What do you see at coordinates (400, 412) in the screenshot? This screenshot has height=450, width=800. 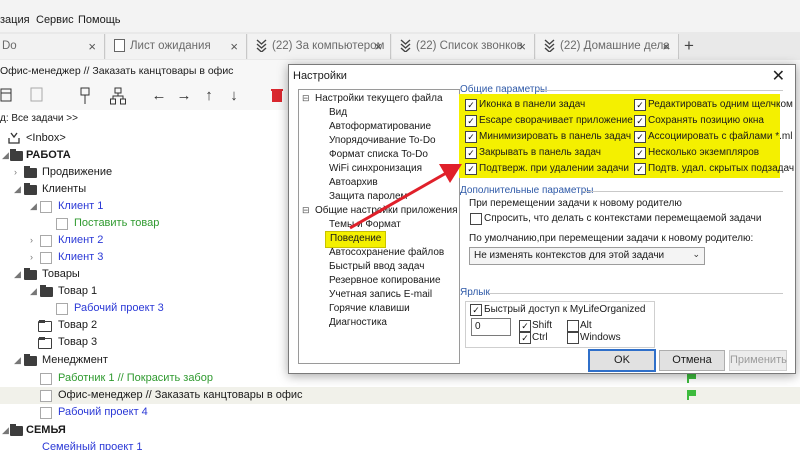 I see `tree-row-work-project-4: Рабочий проект 4` at bounding box center [400, 412].